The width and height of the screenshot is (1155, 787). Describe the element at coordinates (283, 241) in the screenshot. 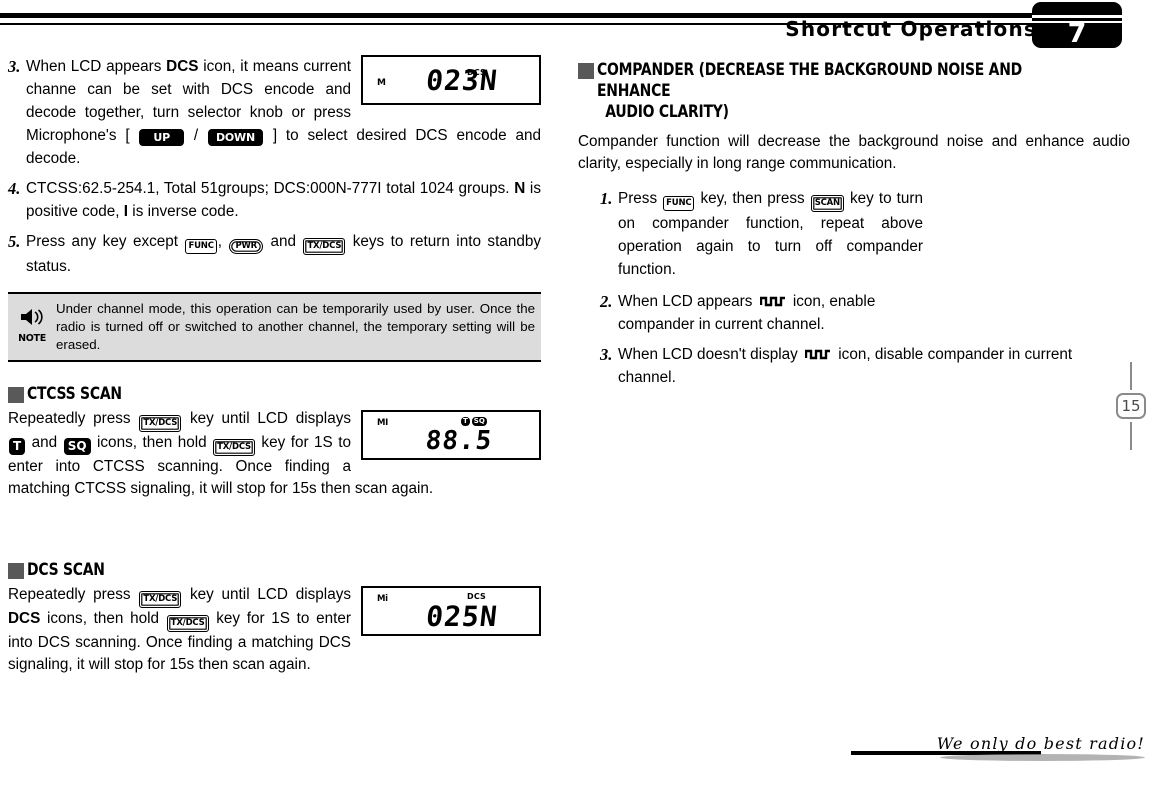

I see `step5-text-c: and` at that location.